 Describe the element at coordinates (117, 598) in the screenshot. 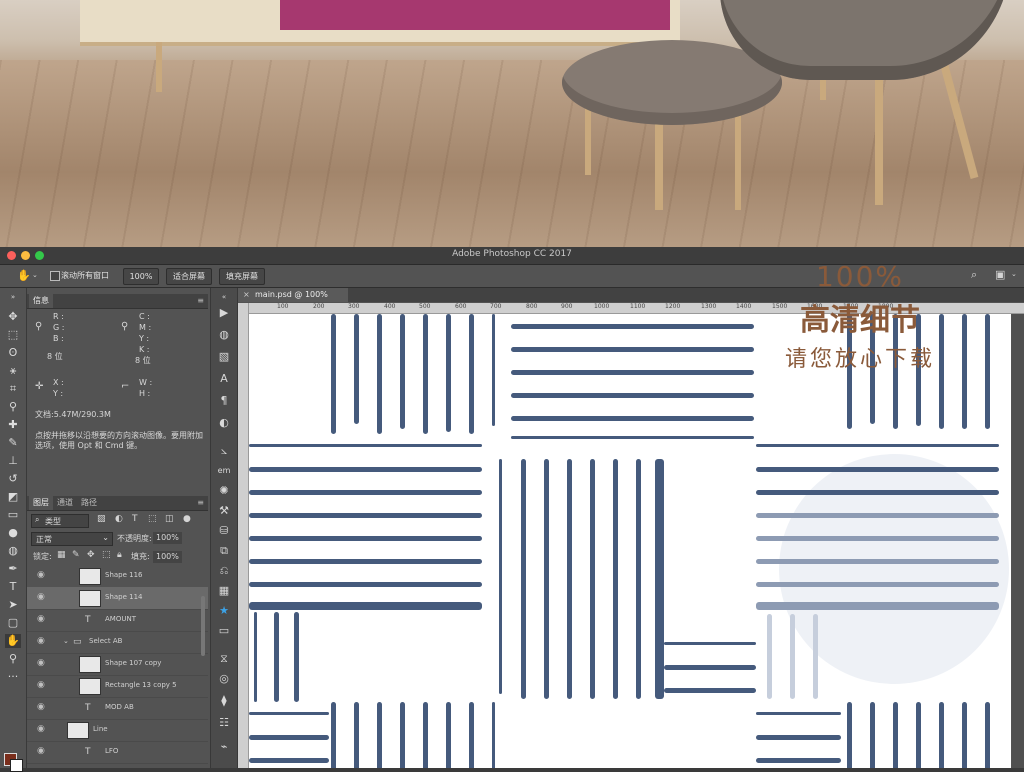

I see `layer-row: ◉ Shape 114` at that location.